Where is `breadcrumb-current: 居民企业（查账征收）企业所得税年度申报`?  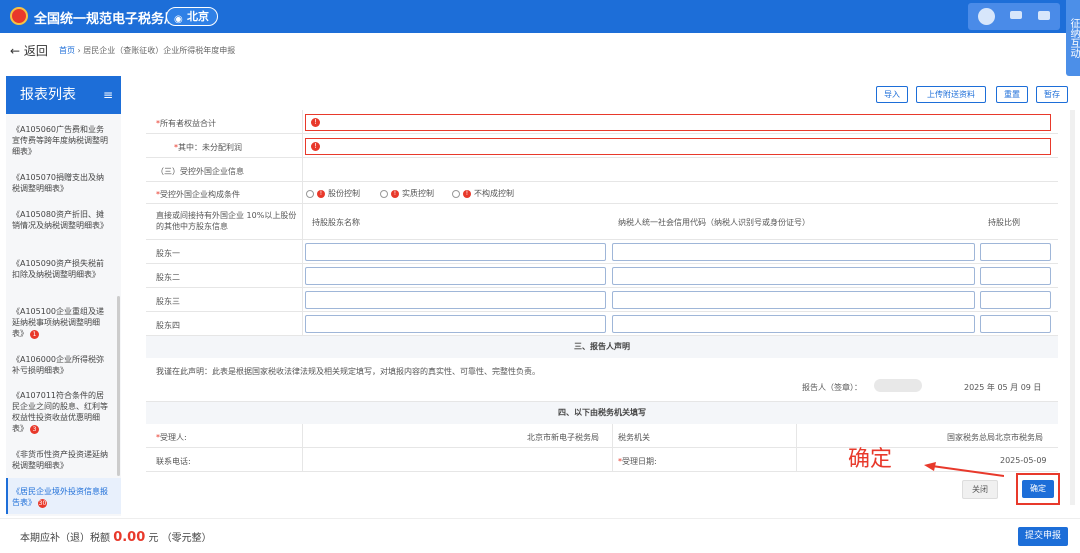 breadcrumb-current: 居民企业（查账征收）企业所得税年度申报 is located at coordinates (159, 50).